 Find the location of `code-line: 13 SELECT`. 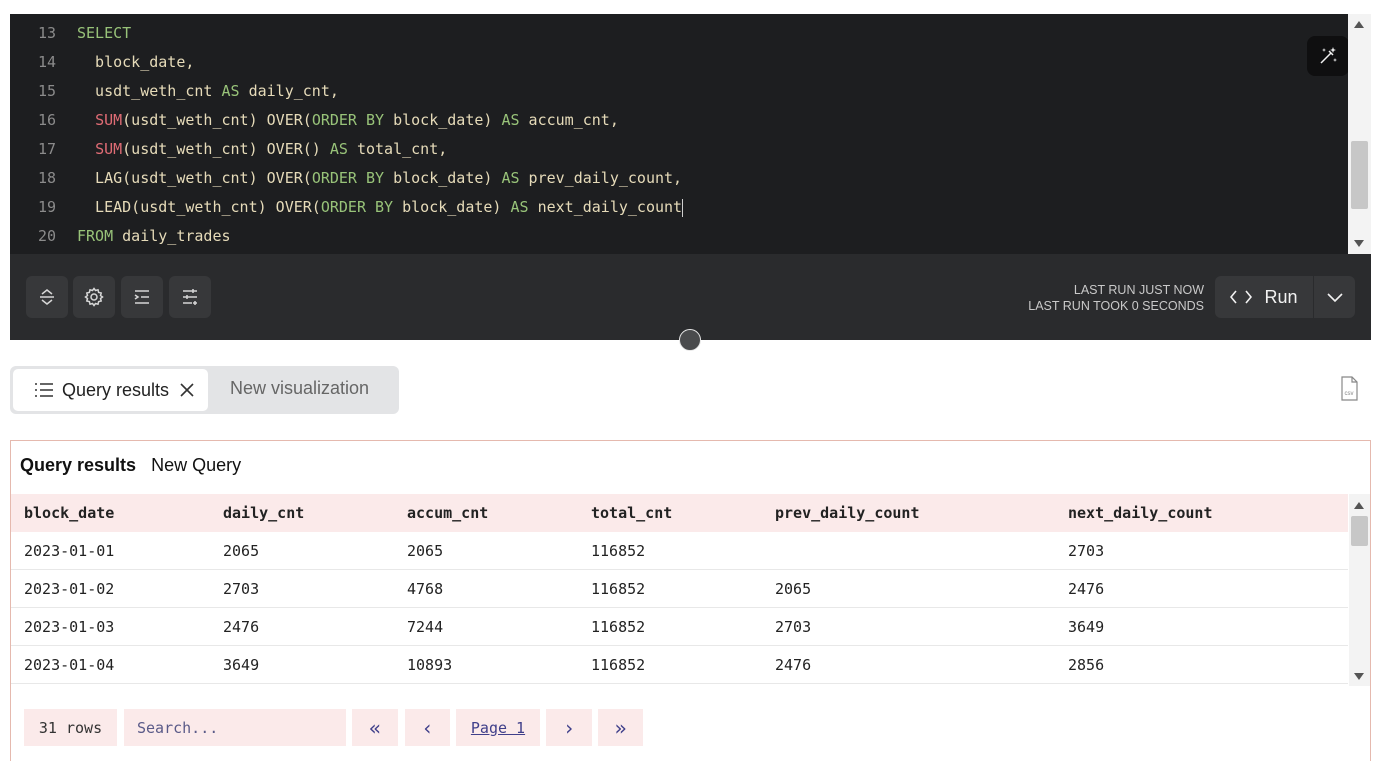

code-line: 13 SELECT is located at coordinates (70, 33).